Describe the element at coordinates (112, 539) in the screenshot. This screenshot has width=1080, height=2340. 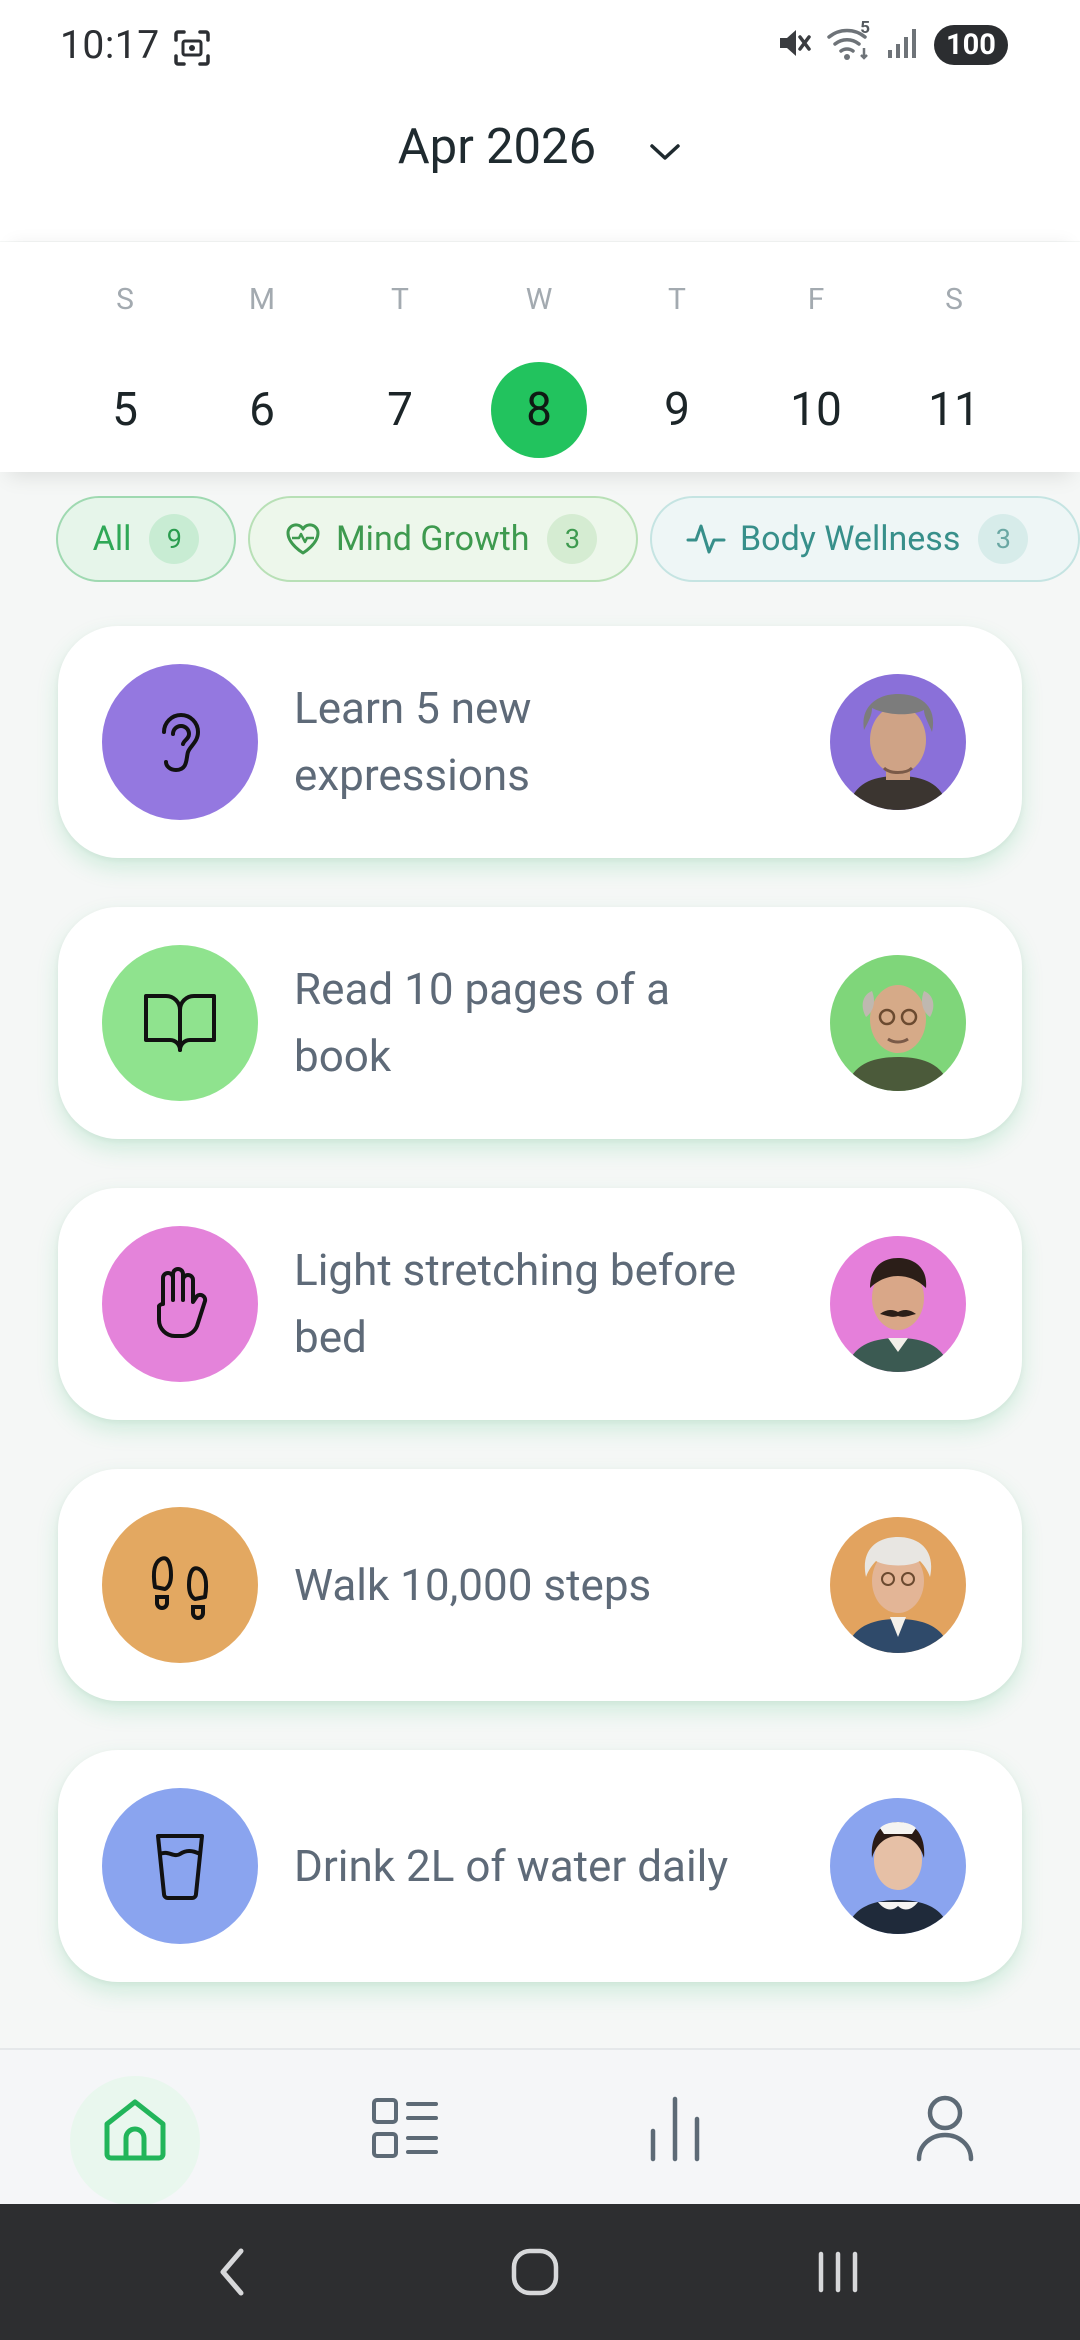
I see `chip-label: All` at that location.